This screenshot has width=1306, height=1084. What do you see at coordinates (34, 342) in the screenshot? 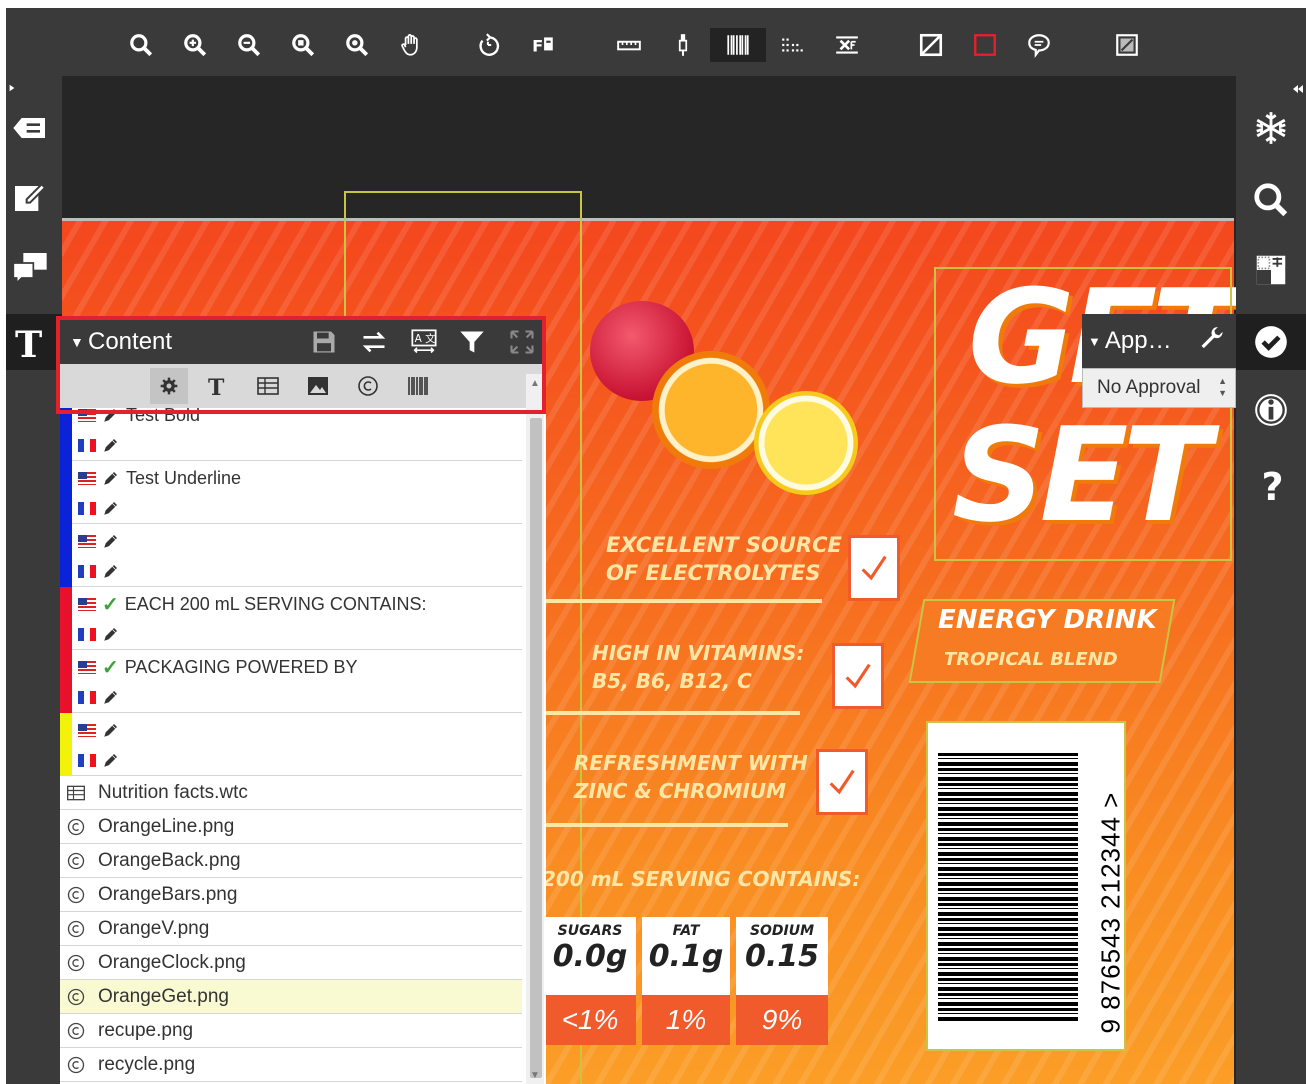
I see `text-icon: T` at bounding box center [34, 342].